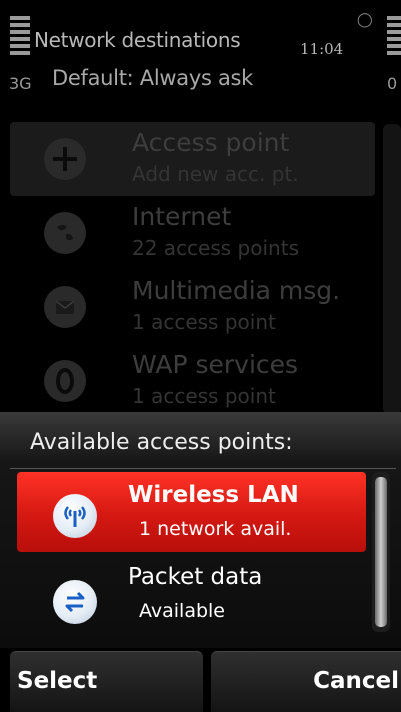 The image size is (401, 712). Describe the element at coordinates (65, 159) in the screenshot. I see `access-point-icon` at that location.